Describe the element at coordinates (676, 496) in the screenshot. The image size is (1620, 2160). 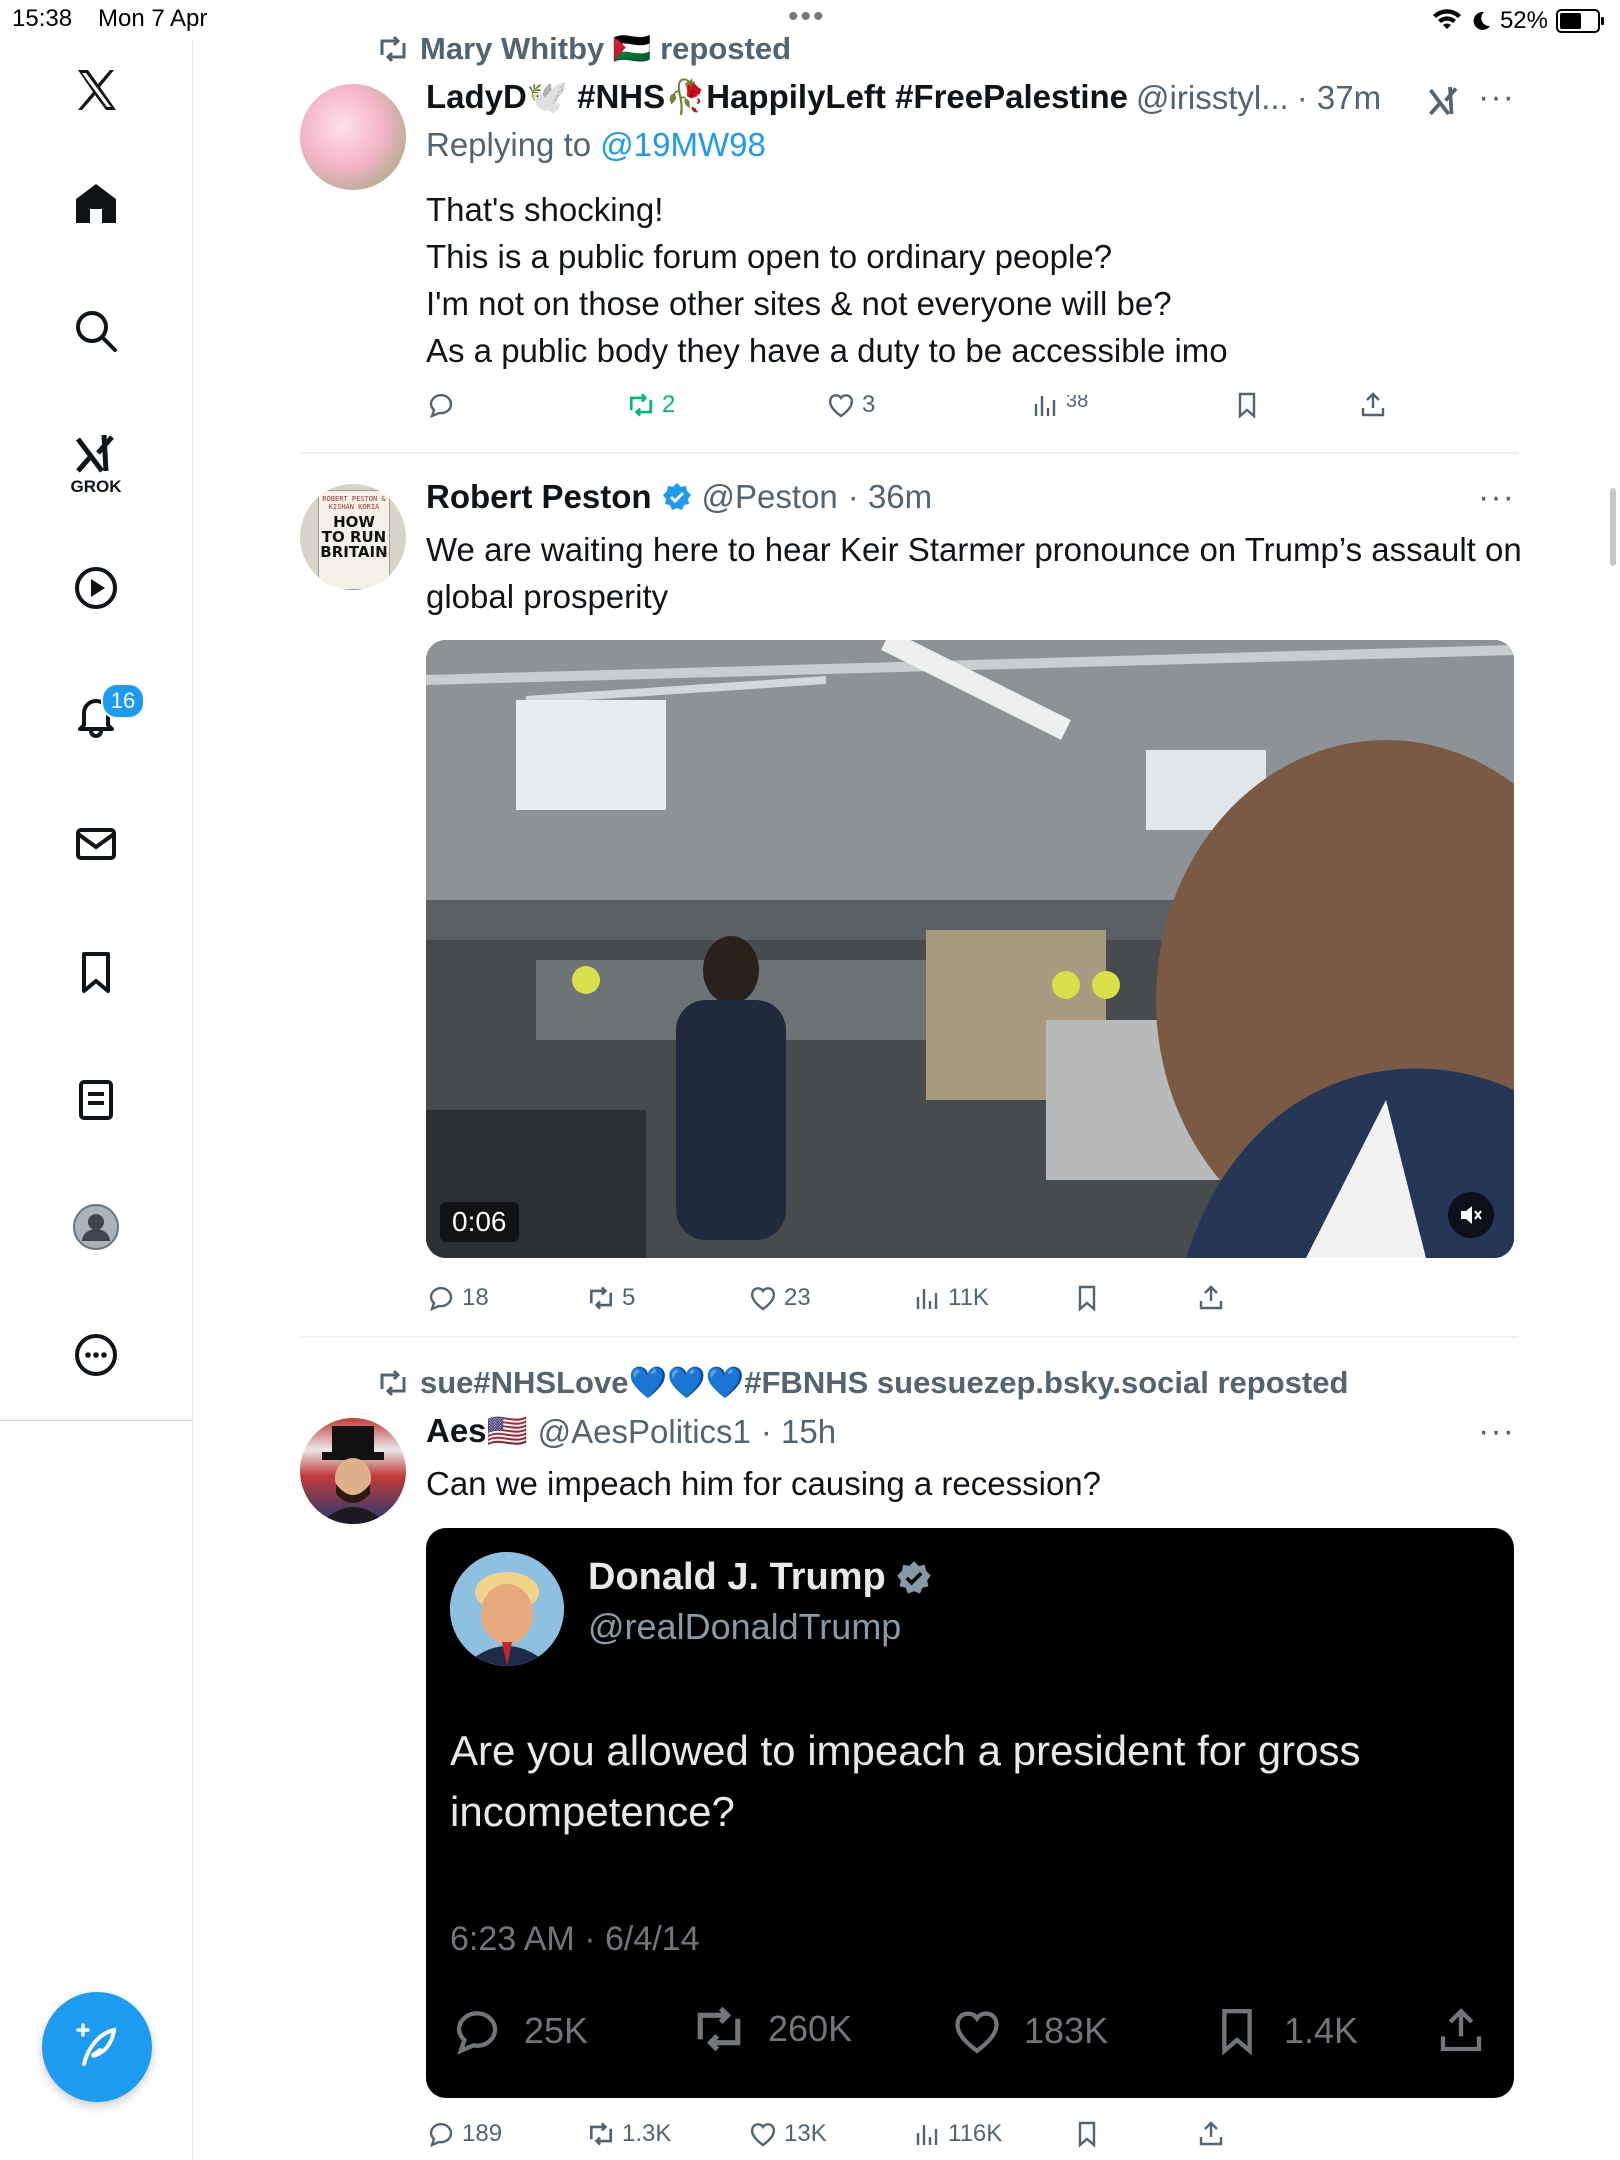
I see `verified-badge-icon` at that location.